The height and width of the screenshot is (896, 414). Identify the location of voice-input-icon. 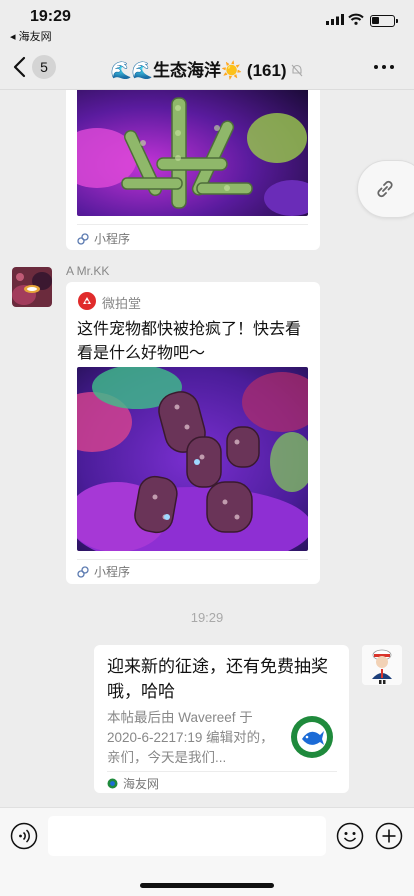
(24, 836).